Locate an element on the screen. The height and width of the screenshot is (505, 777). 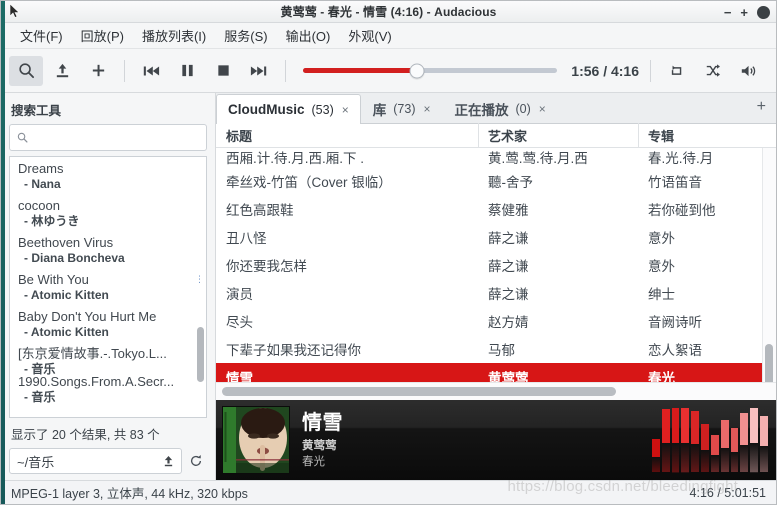
playlist-vertical-scrollbar is located at coordinates (769, 265).